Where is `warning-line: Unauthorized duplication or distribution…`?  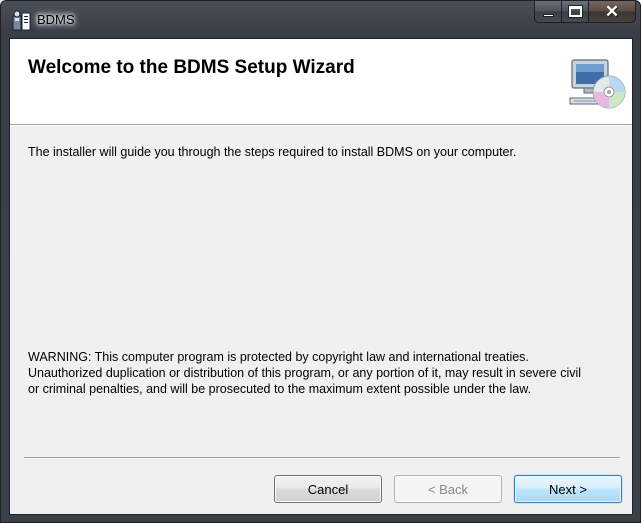 warning-line: Unauthorized duplication or distribution… is located at coordinates (305, 373).